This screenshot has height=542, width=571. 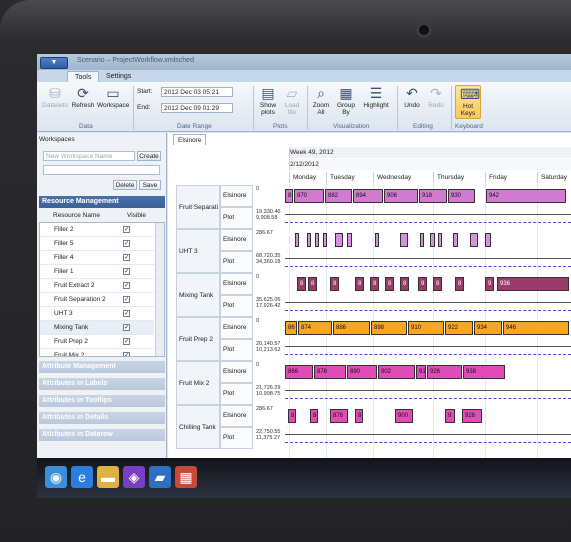 What do you see at coordinates (54, 63) in the screenshot?
I see `app-menu-button: ▼` at bounding box center [54, 63].